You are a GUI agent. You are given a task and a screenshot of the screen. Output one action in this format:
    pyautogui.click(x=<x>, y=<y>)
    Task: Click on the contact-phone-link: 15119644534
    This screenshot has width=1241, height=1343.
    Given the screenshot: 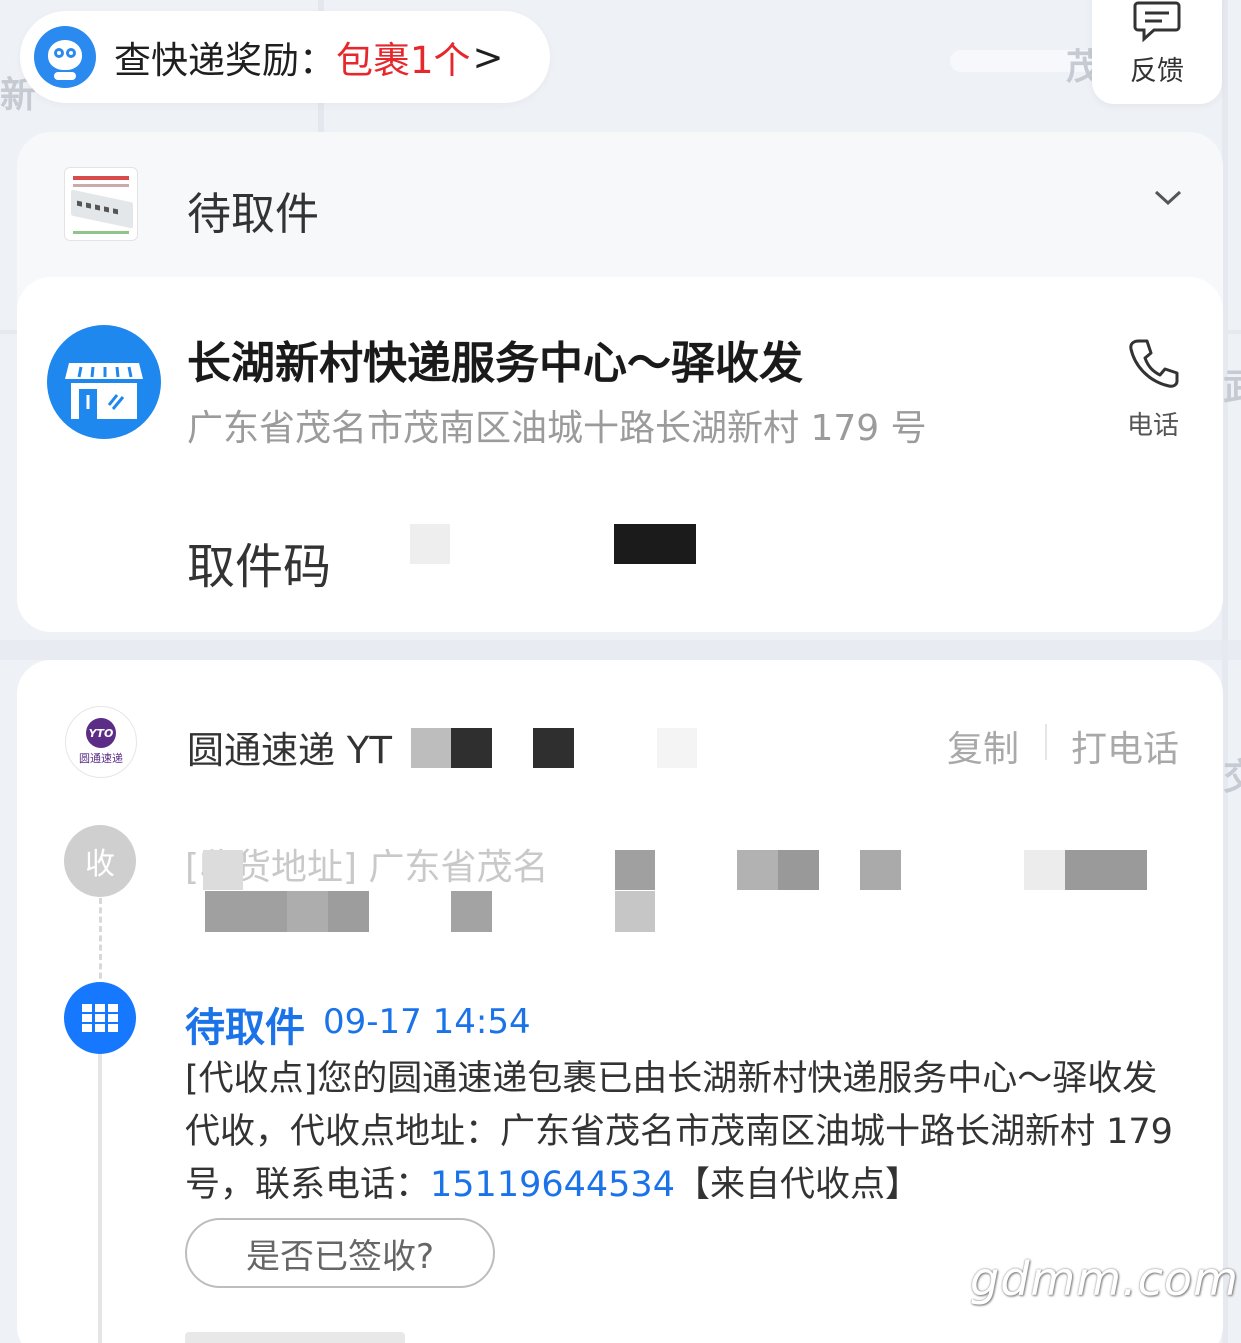 What is the action you would take?
    pyautogui.click(x=552, y=1185)
    